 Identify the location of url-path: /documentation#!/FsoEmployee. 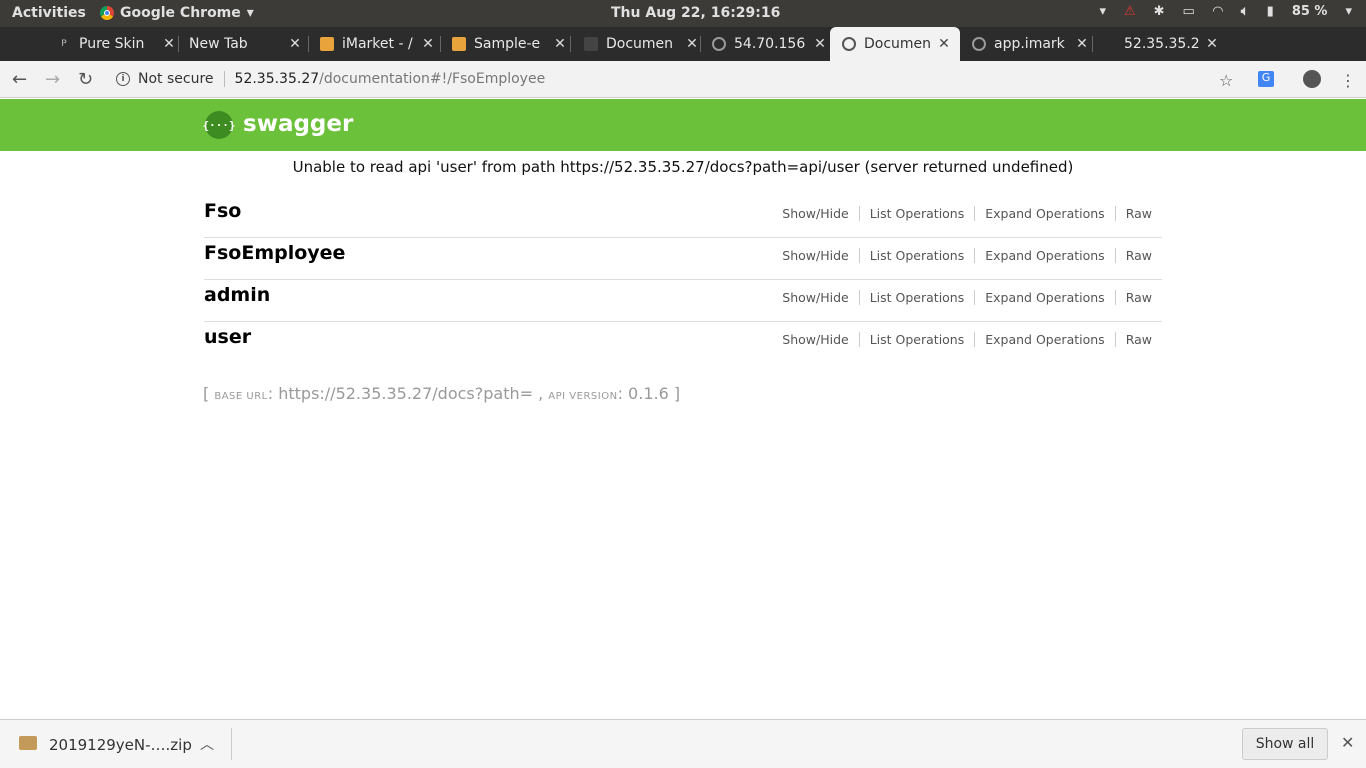
(432, 79).